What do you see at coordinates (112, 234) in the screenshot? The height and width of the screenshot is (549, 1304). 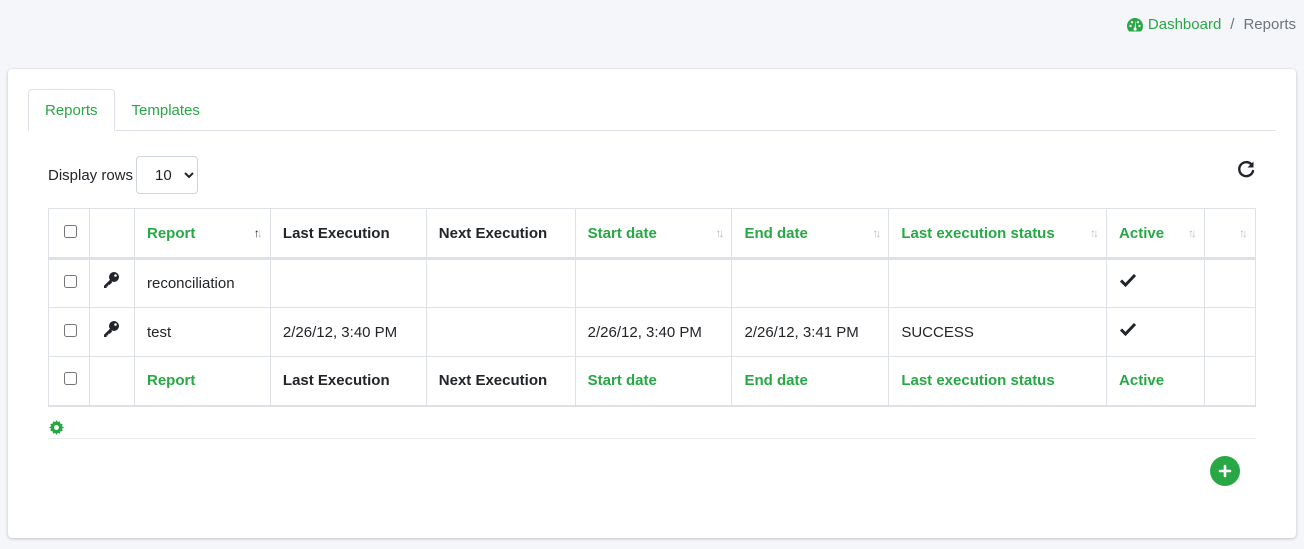 I see `icon-column-header` at bounding box center [112, 234].